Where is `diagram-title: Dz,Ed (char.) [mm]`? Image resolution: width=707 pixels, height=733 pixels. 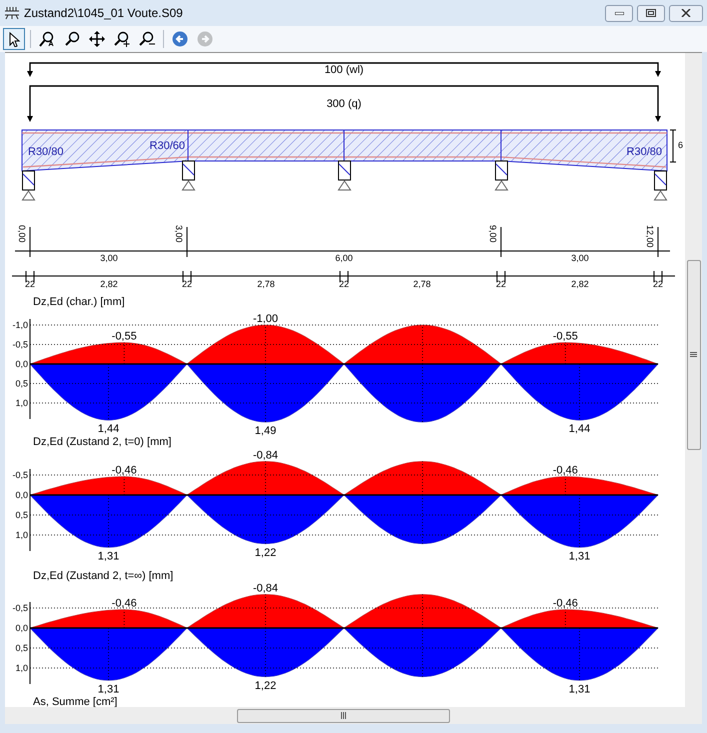
diagram-title: Dz,Ed (char.) [mm] is located at coordinates (79, 302).